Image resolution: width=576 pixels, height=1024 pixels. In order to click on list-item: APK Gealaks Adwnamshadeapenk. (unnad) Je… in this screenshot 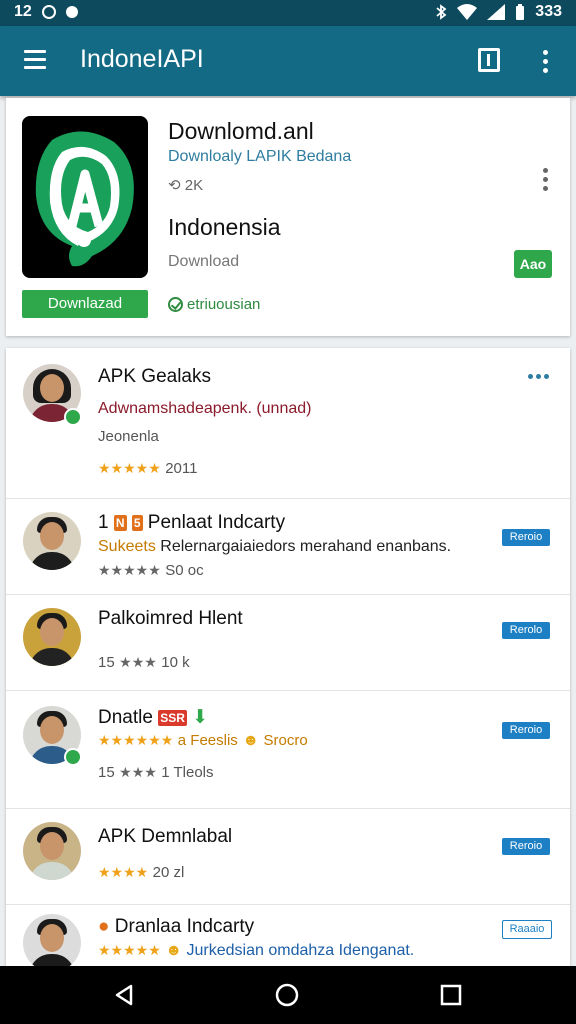, I will do `click(288, 423)`.